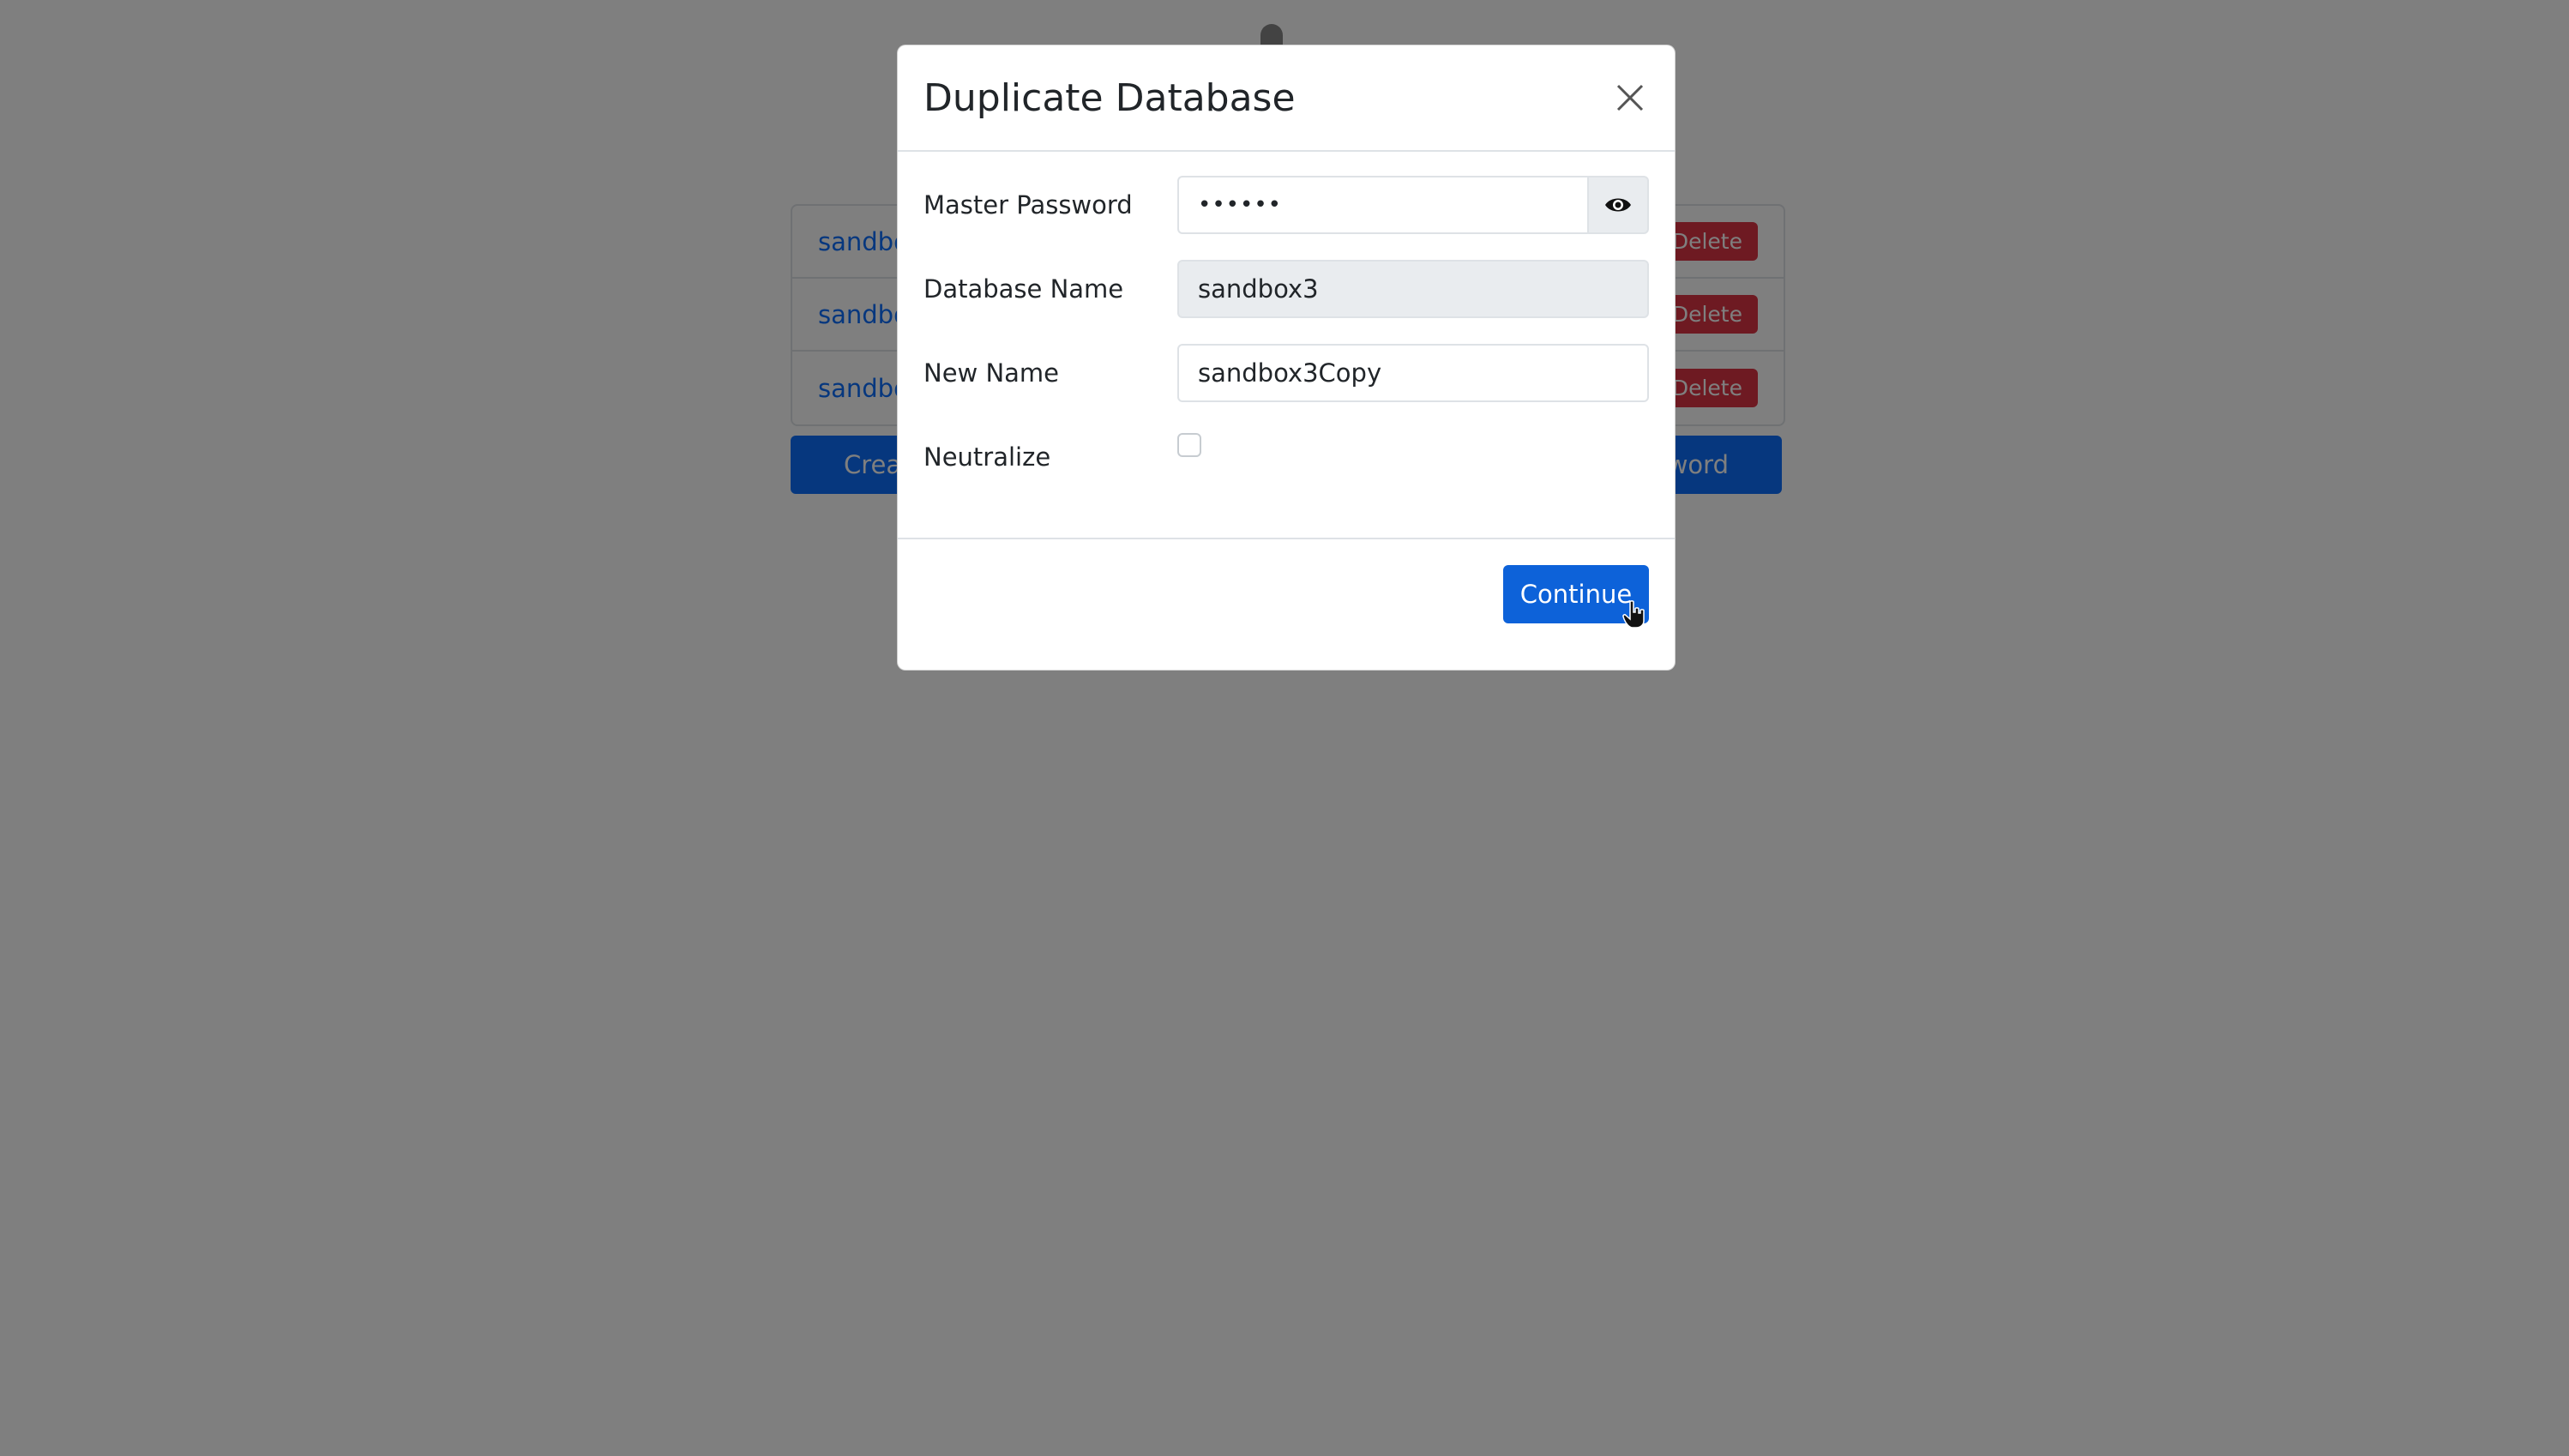 This screenshot has height=1456, width=2569. Describe the element at coordinates (987, 457) in the screenshot. I see `neutralize-label: Neutralize` at that location.